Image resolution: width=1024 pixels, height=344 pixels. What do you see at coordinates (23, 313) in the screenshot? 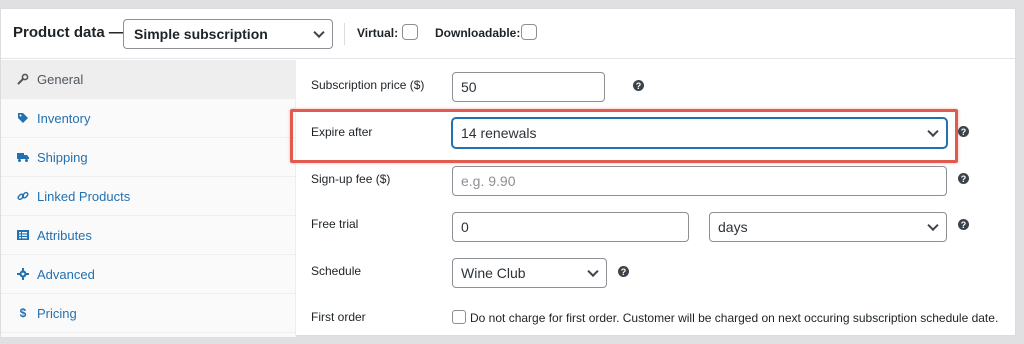
I see `dollar-icon: $` at bounding box center [23, 313].